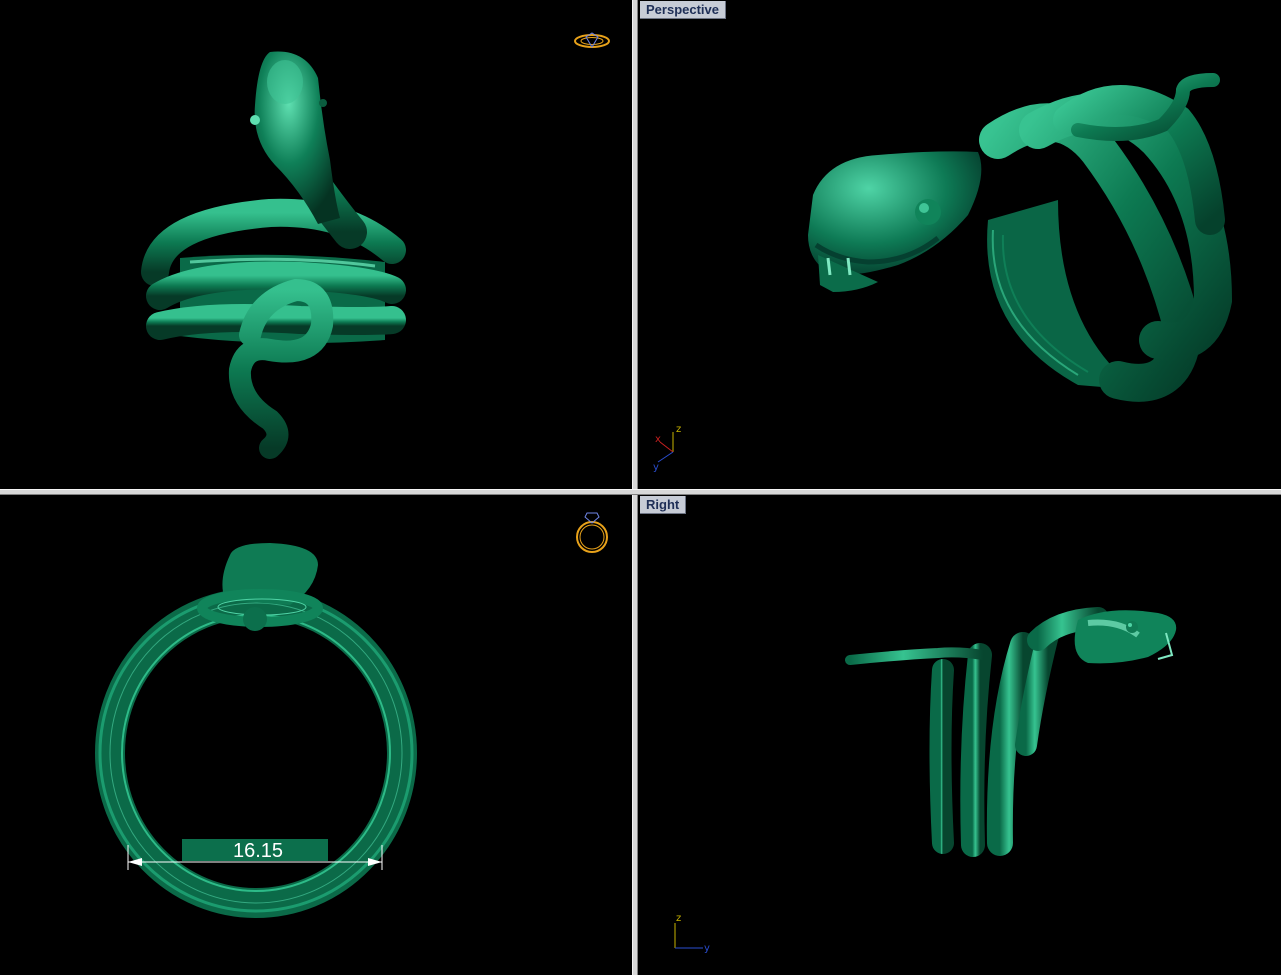  Describe the element at coordinates (667, 448) in the screenshot. I see `axis-triad-icon: z x y` at that location.